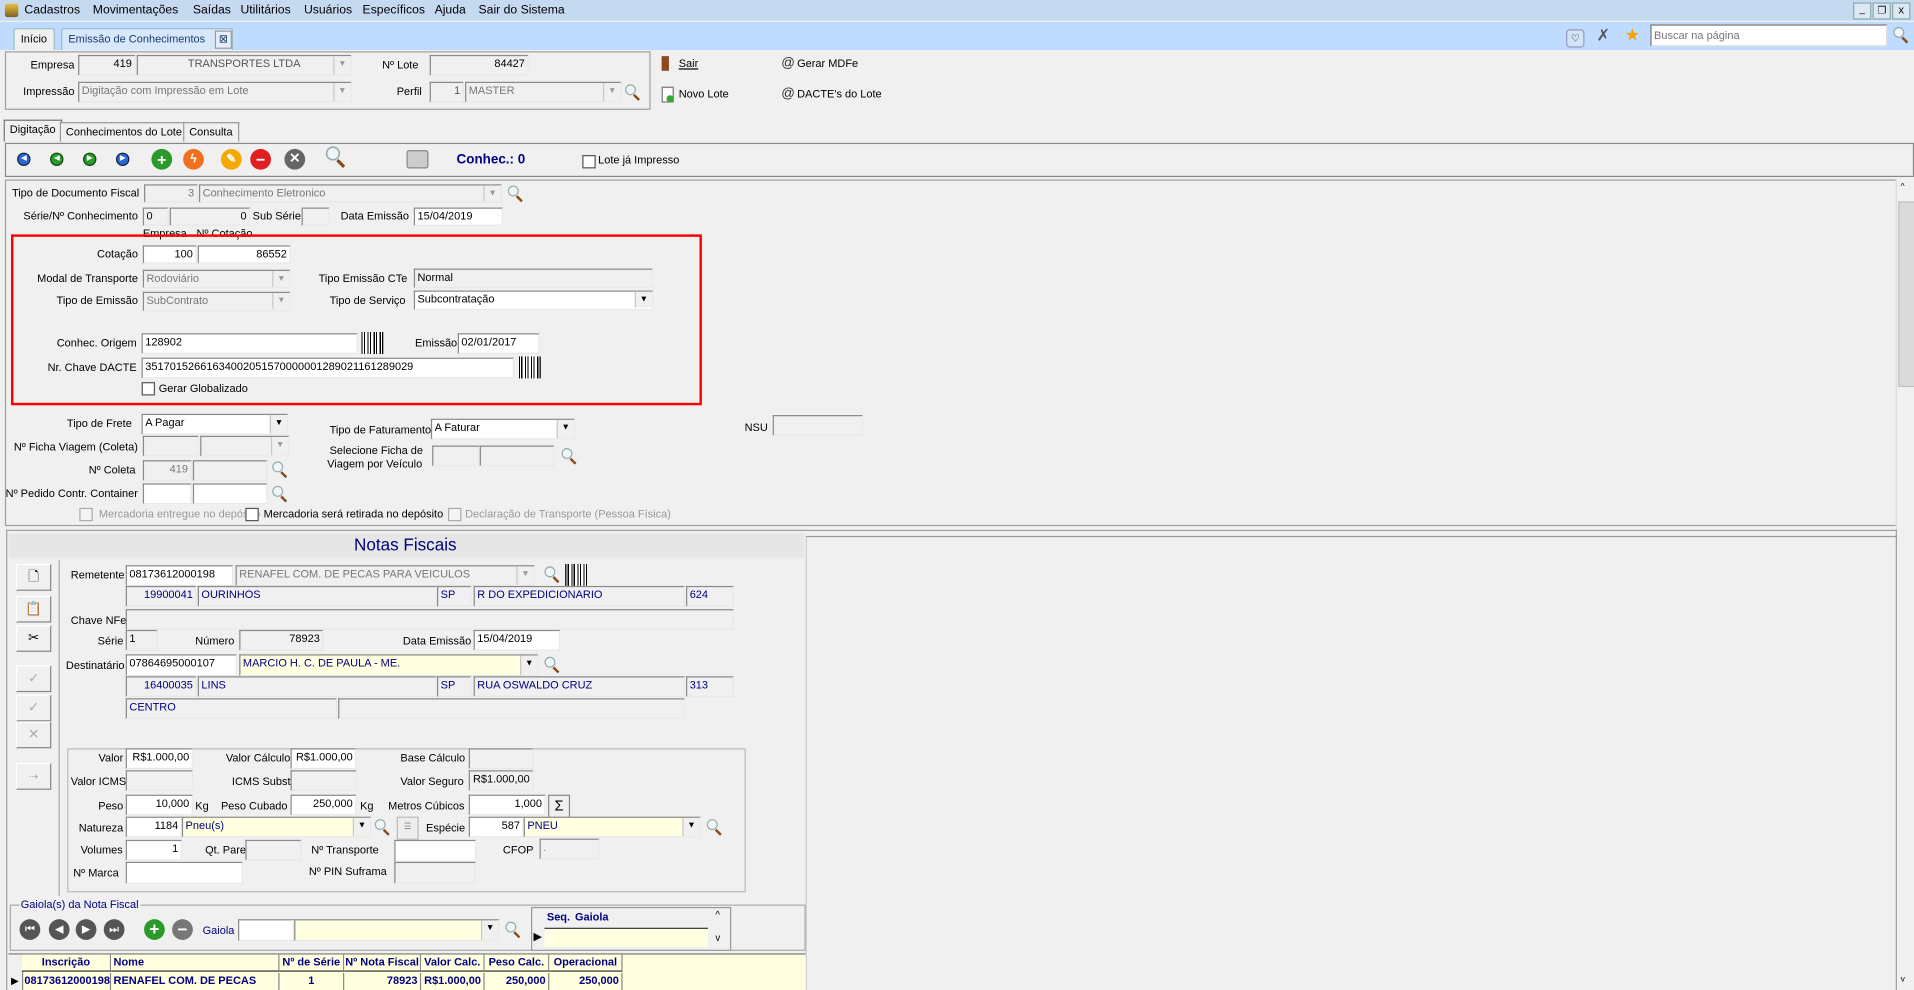 This screenshot has height=990, width=1914. Describe the element at coordinates (52, 10) in the screenshot. I see `menu-cadastros: Cadastros` at that location.